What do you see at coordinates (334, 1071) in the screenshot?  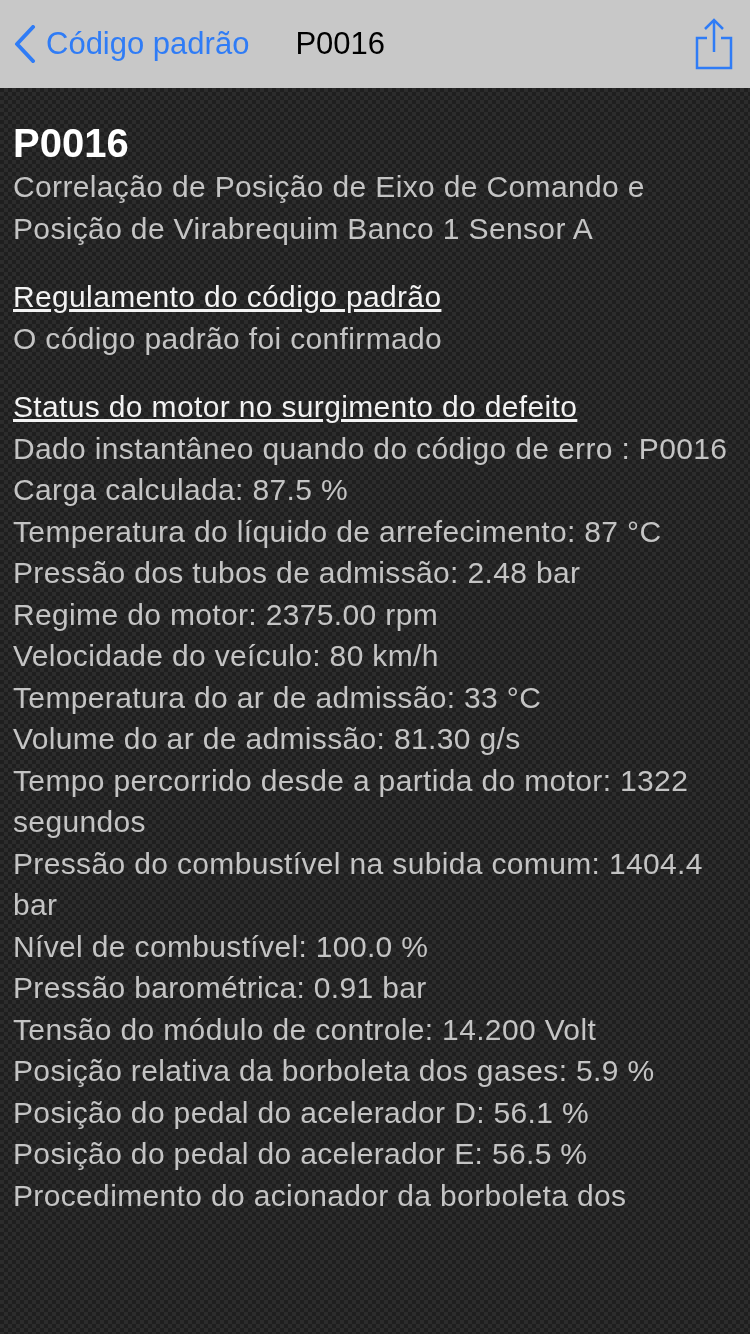 I see `info-line: Posição relativa da borboleta dos gases: 5.9 %` at bounding box center [334, 1071].